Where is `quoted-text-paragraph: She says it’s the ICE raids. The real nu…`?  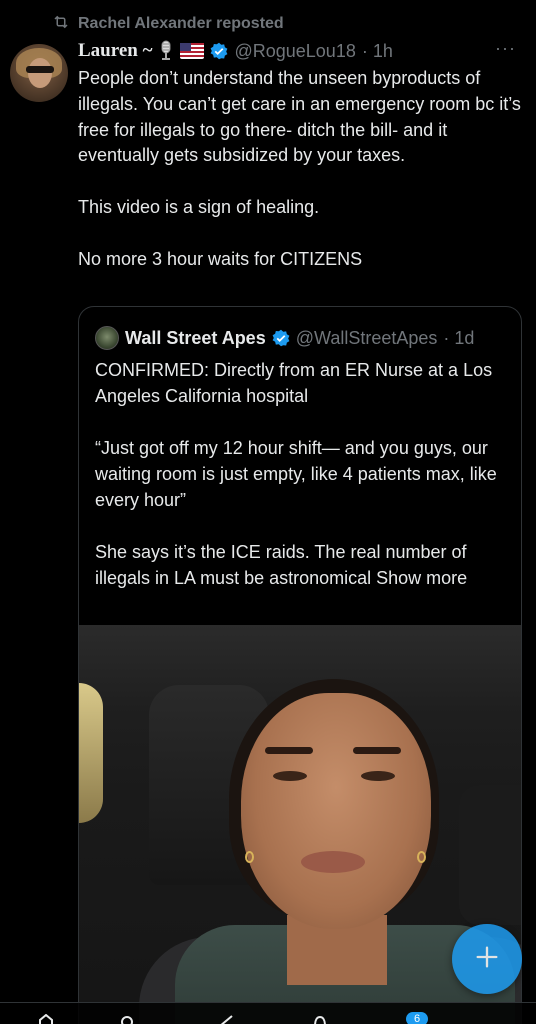
quoted-text-paragraph: She says it’s the ICE raids. The real nu… is located at coordinates (281, 565).